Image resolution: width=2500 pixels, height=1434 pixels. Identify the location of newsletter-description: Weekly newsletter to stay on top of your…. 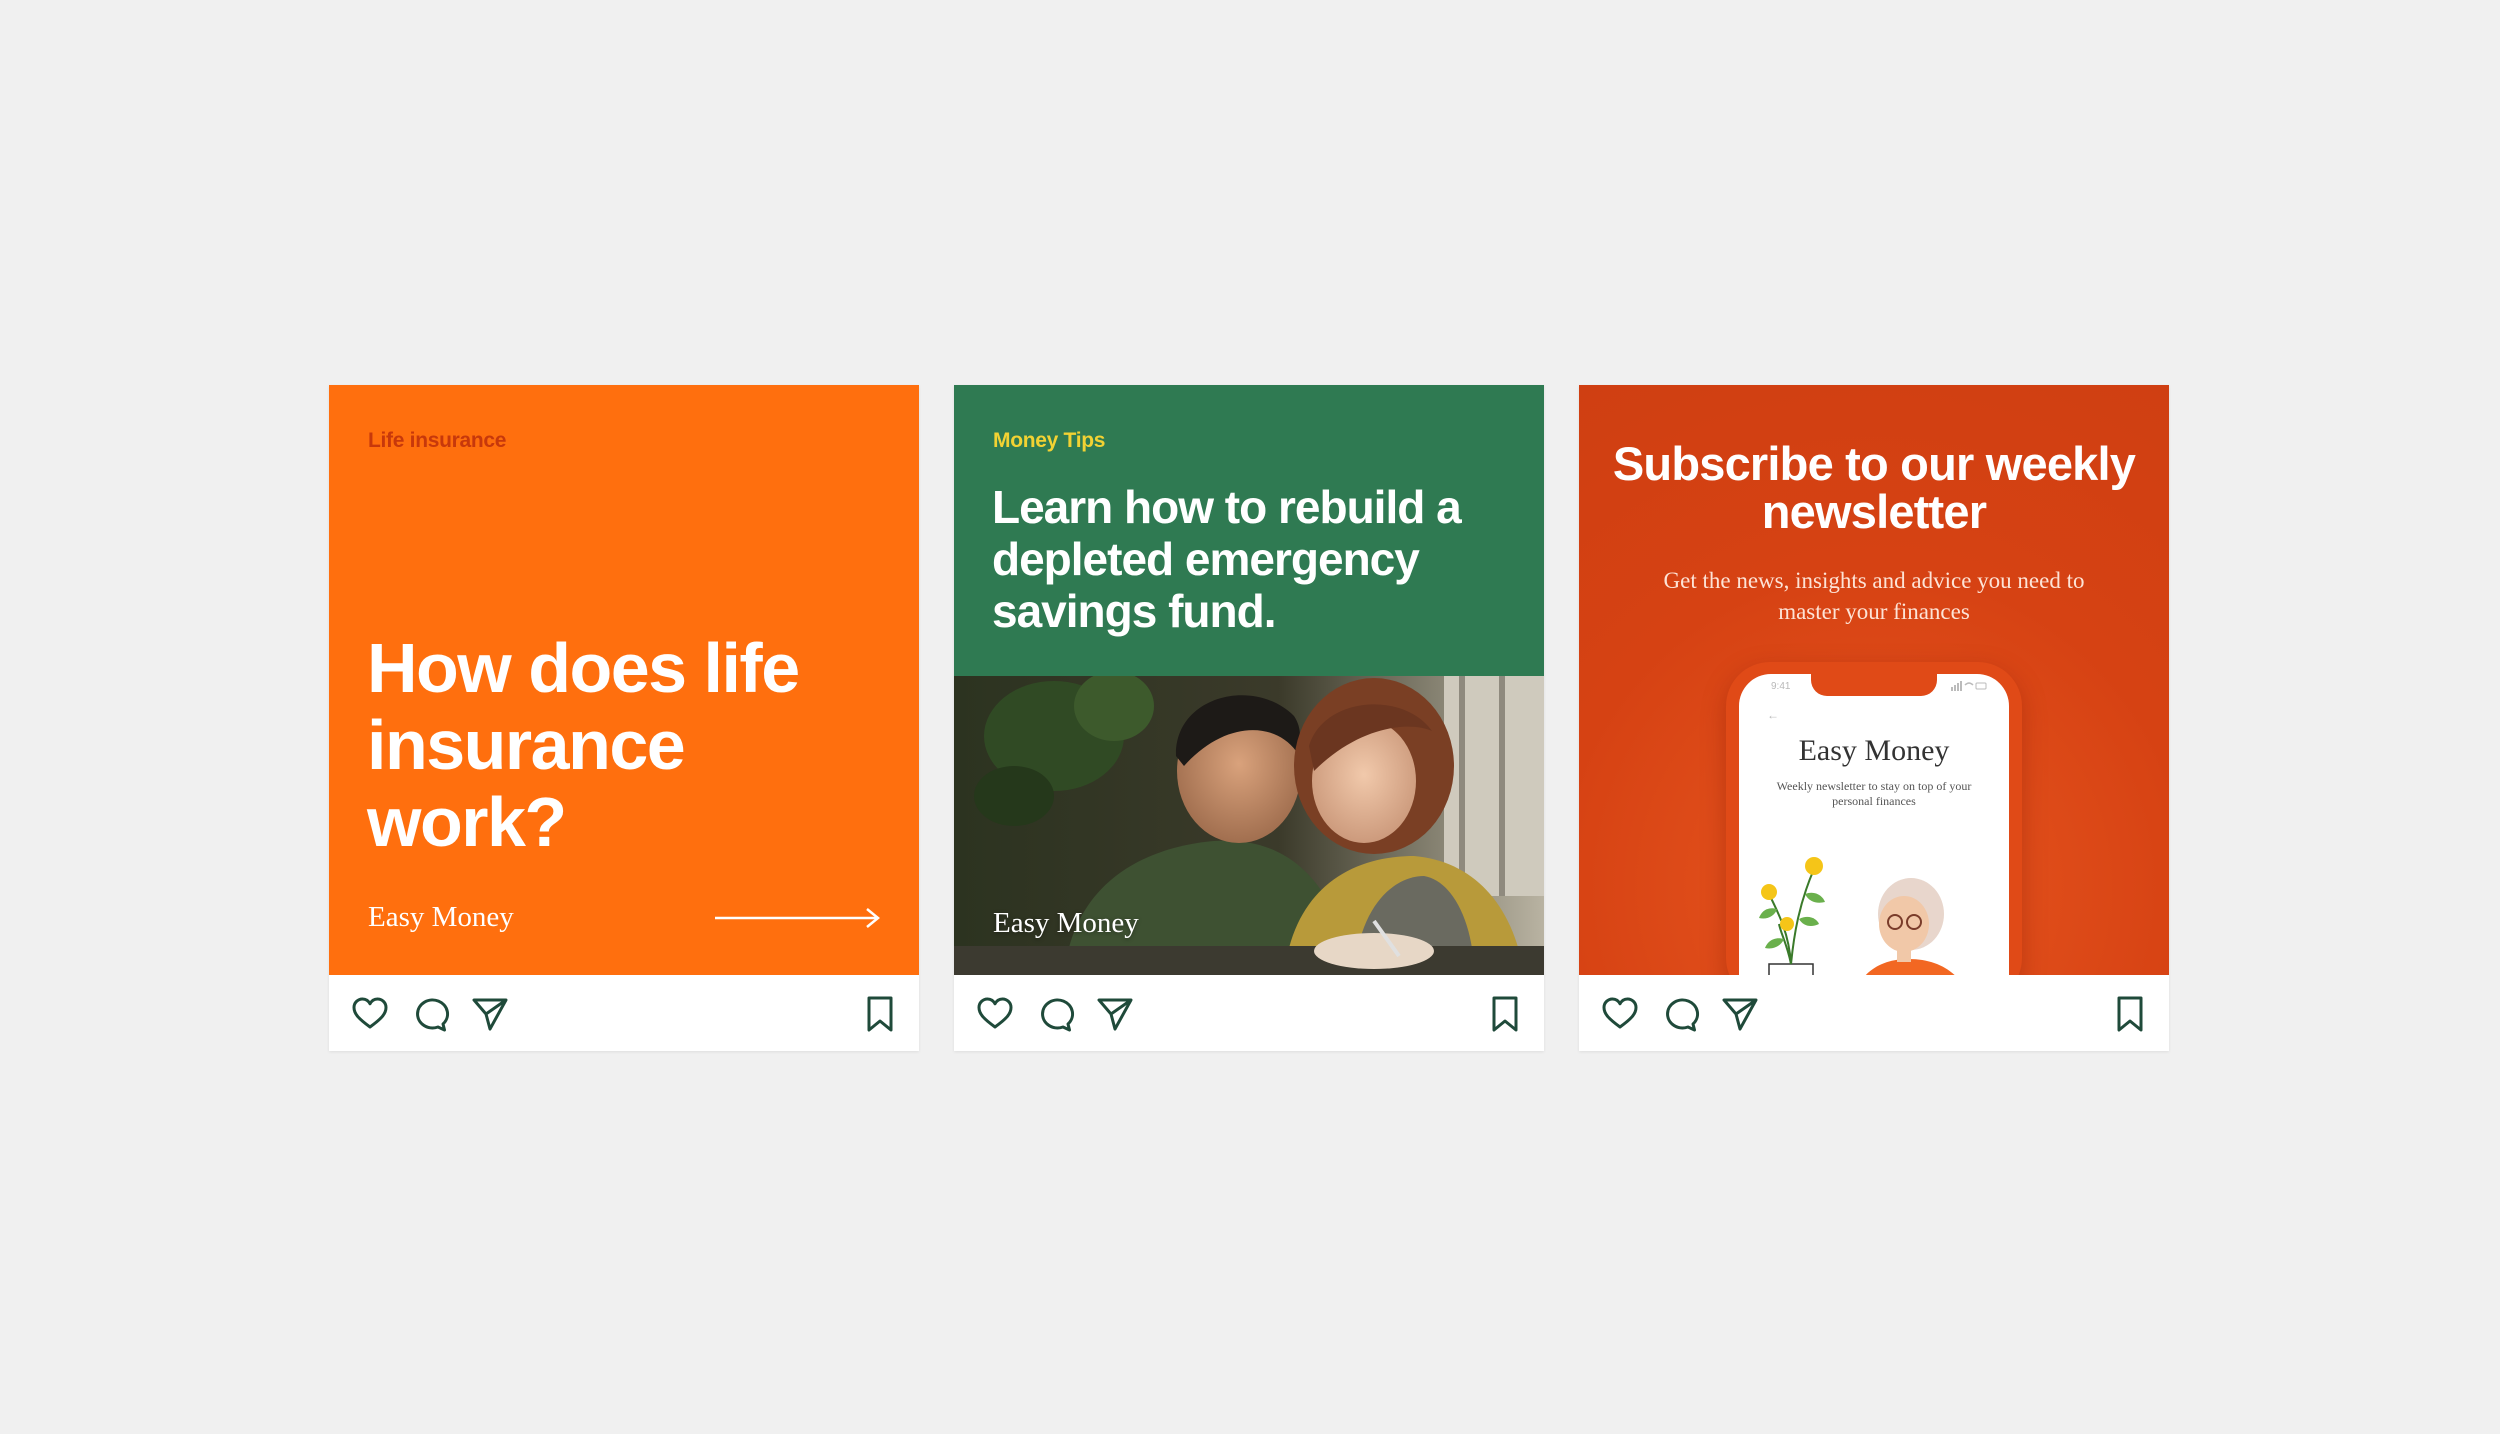
(1874, 793).